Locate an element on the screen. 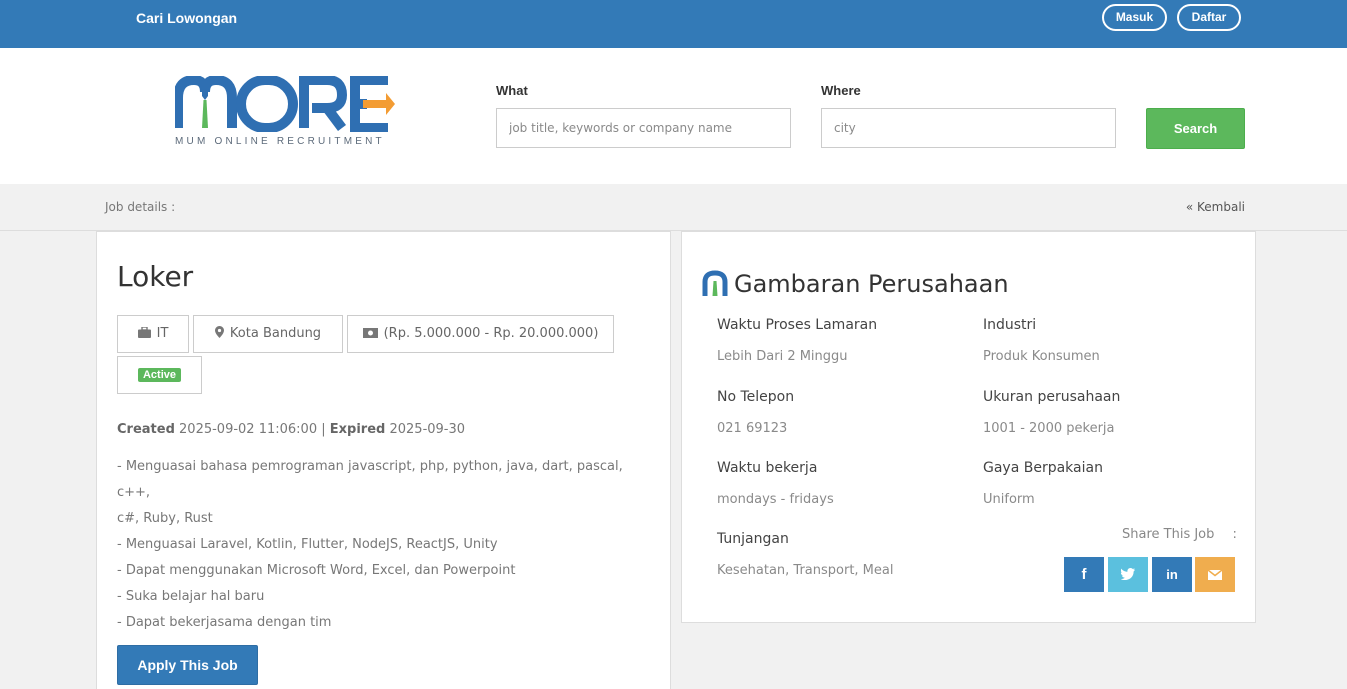 The image size is (1347, 689). expired-label: Expired is located at coordinates (357, 429).